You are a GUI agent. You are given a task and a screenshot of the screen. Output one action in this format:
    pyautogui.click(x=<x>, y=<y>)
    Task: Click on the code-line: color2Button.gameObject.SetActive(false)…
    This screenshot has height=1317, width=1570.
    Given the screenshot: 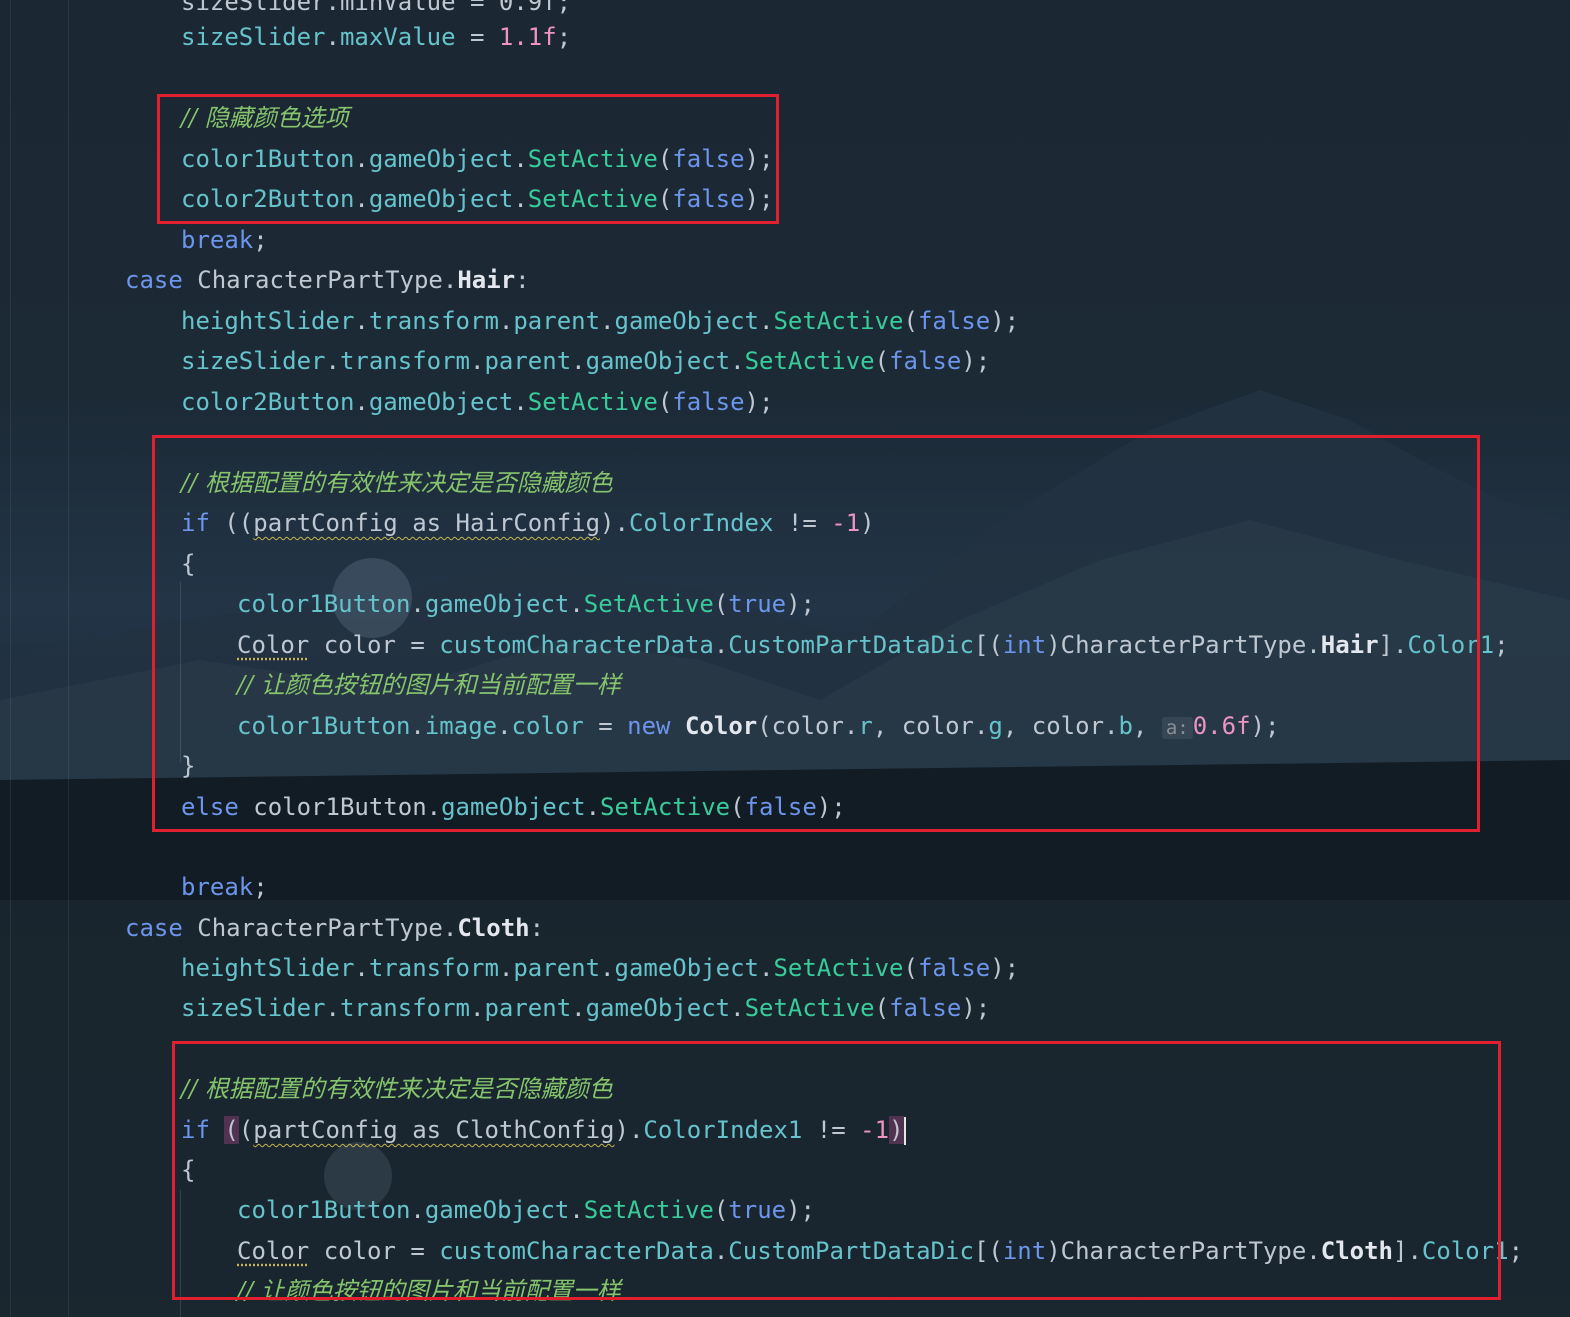 What is the action you would take?
    pyautogui.click(x=477, y=402)
    